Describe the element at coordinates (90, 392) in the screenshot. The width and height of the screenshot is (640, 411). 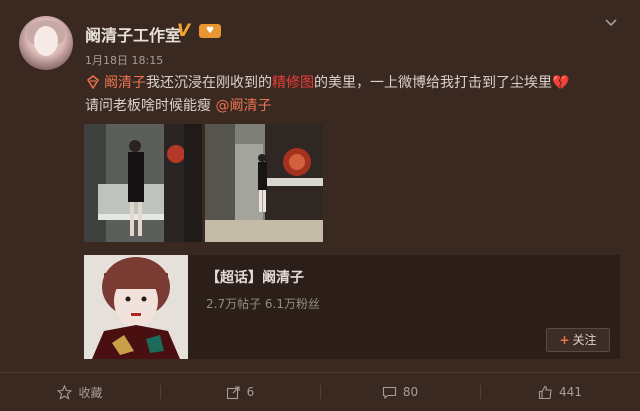
I see `favorite-label: 收藏` at that location.